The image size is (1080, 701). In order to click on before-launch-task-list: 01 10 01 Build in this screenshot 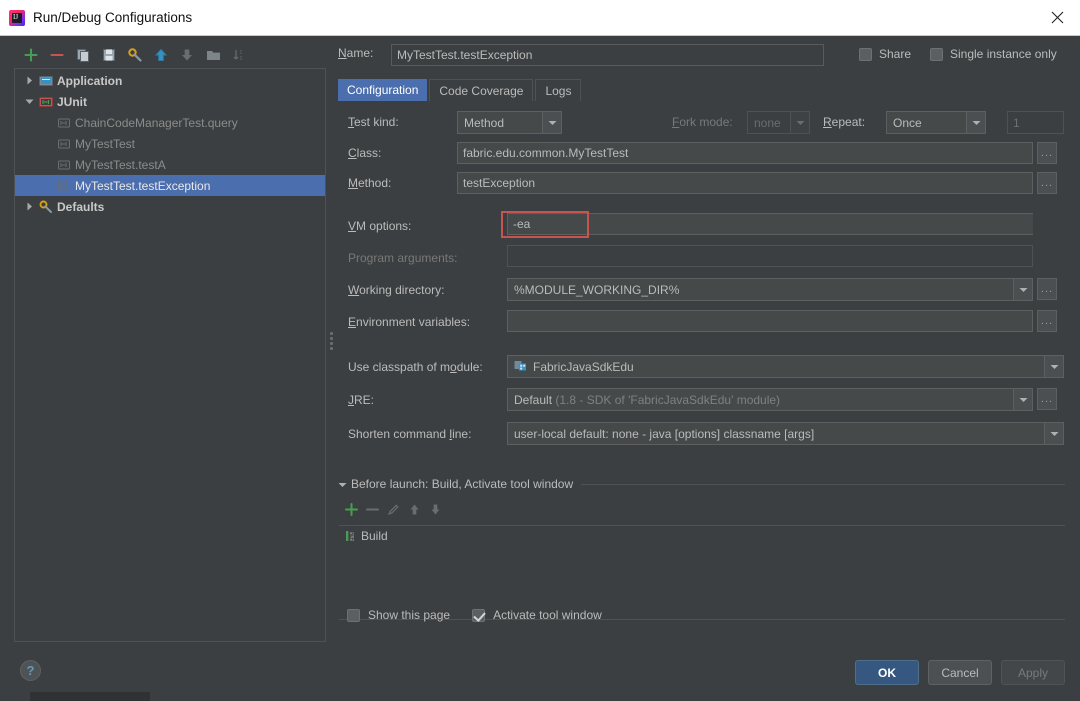, I will do `click(702, 572)`.